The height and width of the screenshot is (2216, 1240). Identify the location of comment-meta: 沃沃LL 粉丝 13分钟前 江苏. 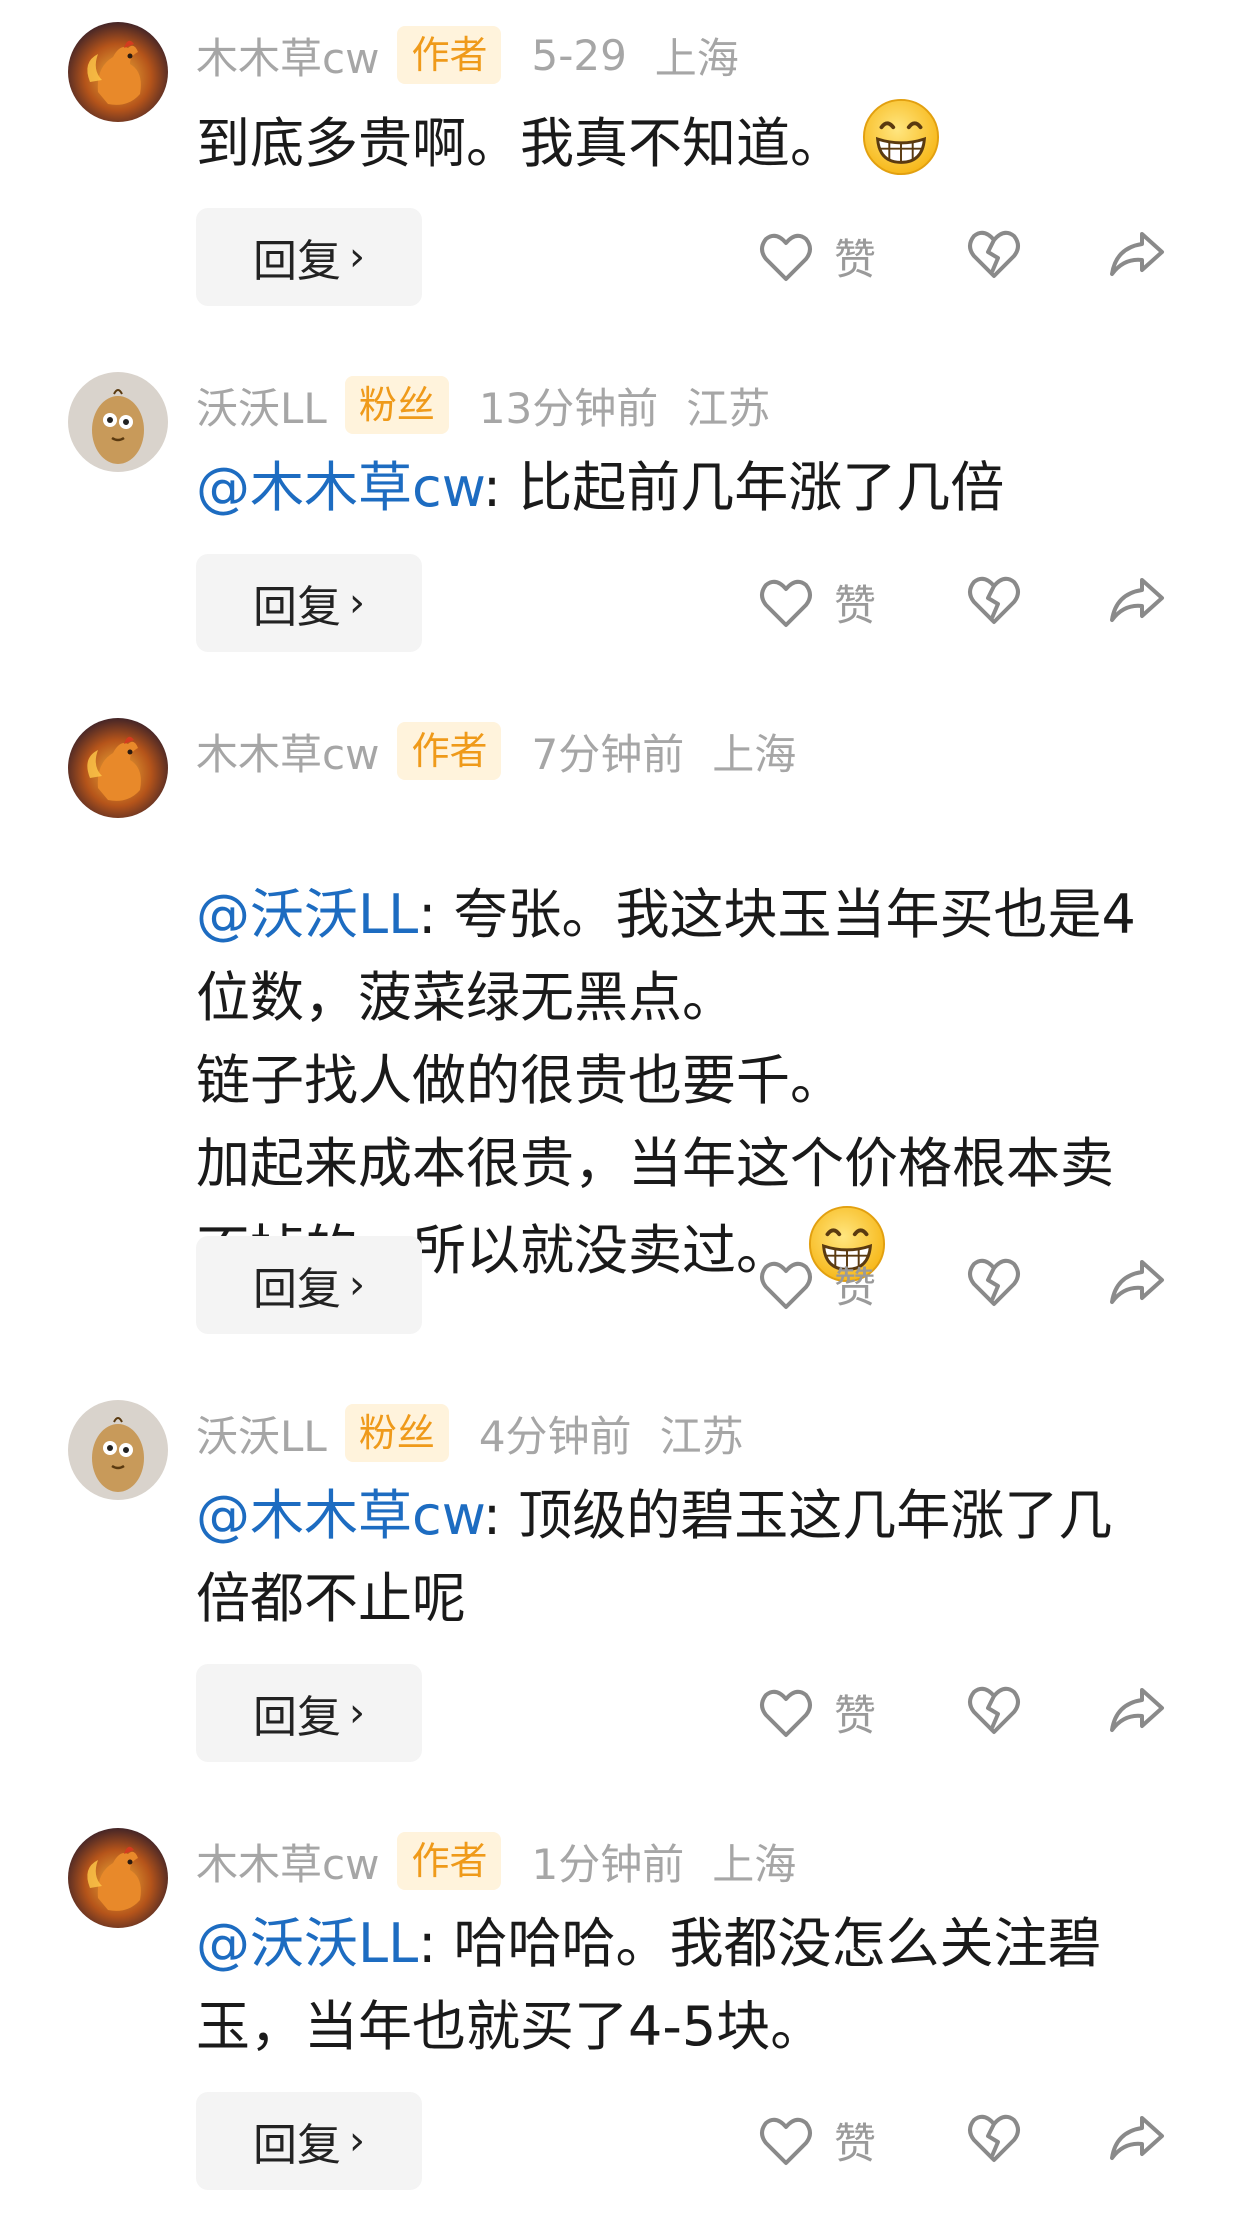
(483, 405).